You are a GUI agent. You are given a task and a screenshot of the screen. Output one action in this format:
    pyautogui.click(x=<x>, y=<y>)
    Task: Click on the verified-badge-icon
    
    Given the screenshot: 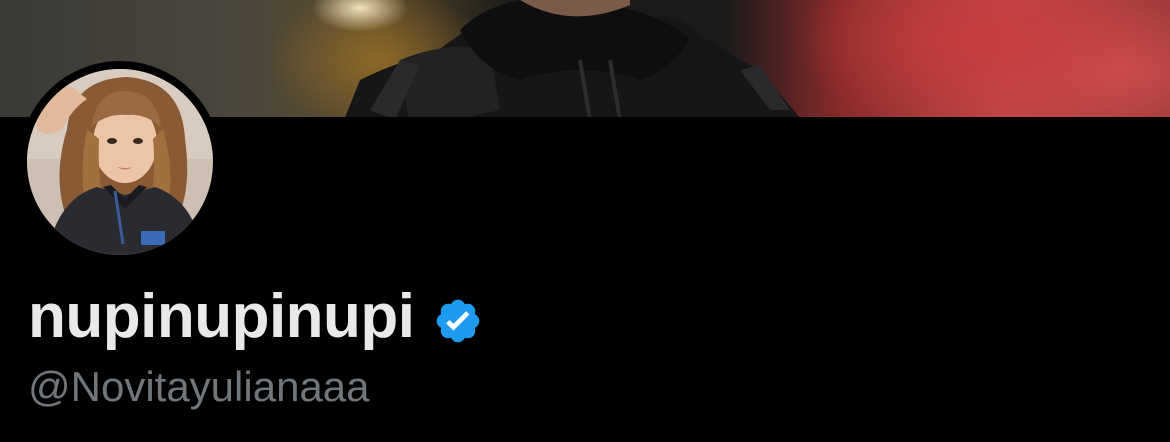 What is the action you would take?
    pyautogui.click(x=458, y=321)
    